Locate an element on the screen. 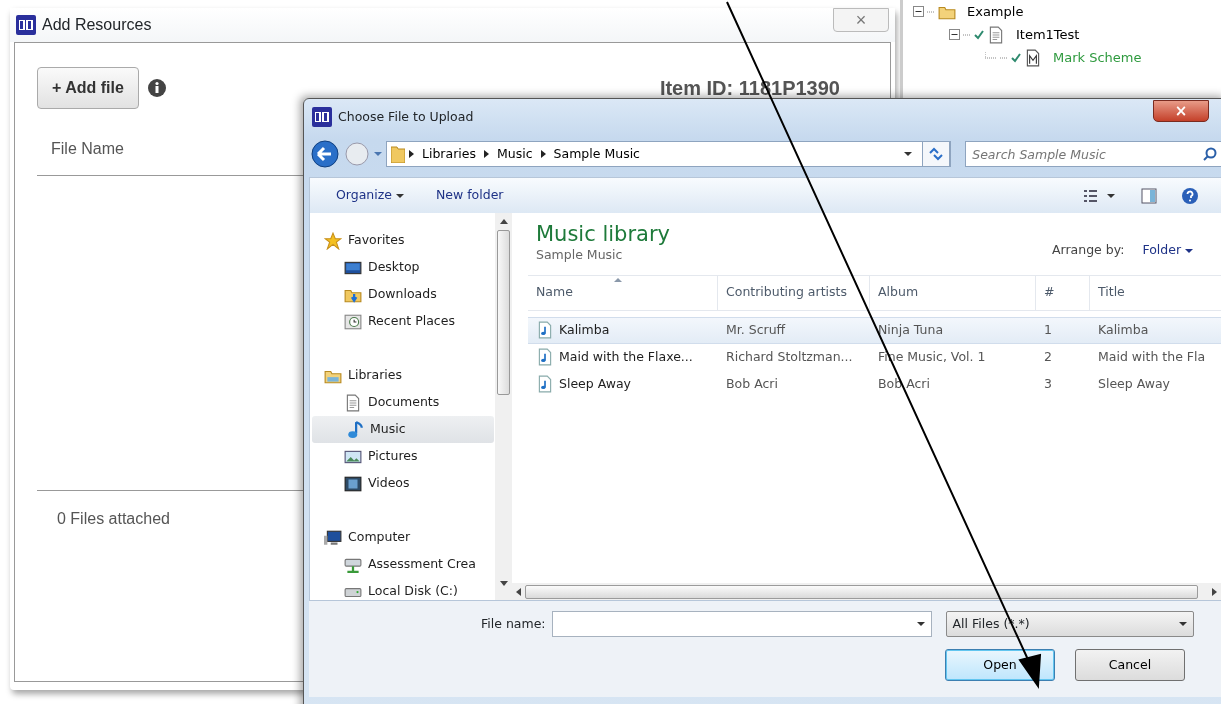  file-name: Sleep Away is located at coordinates (595, 384).